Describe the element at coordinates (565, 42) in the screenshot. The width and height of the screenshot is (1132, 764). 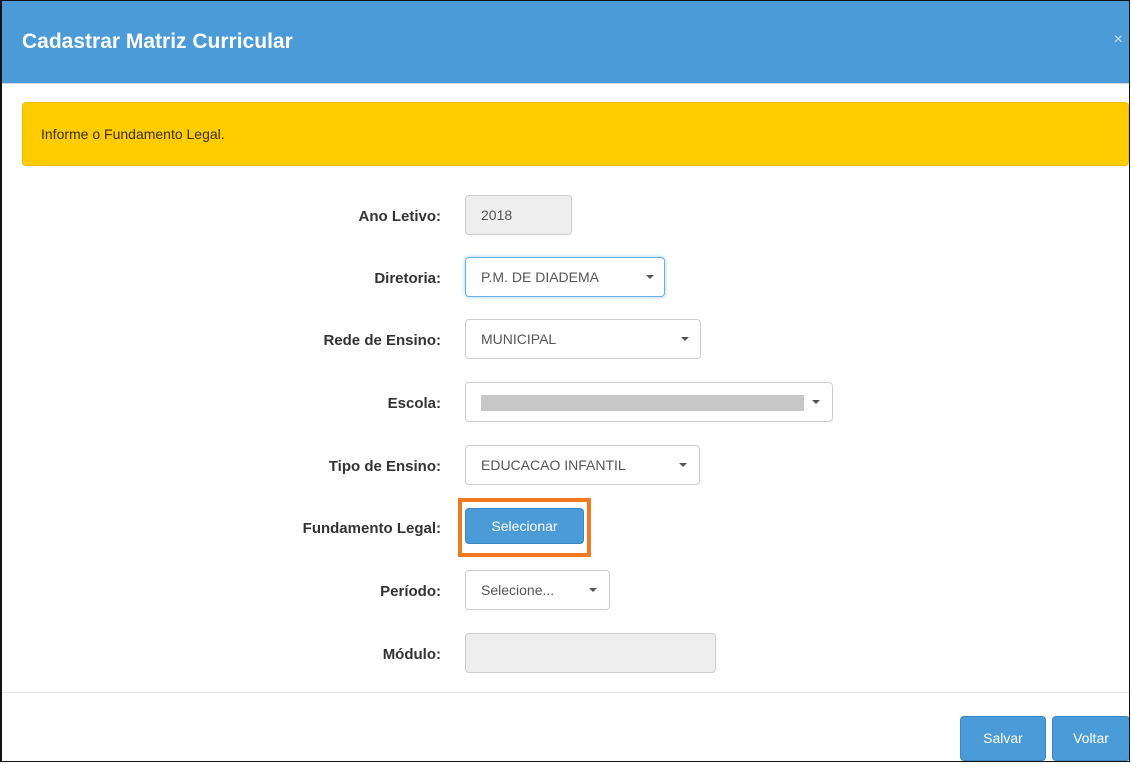
I see `modal-header: Cadastrar Matriz Curricular ×` at that location.